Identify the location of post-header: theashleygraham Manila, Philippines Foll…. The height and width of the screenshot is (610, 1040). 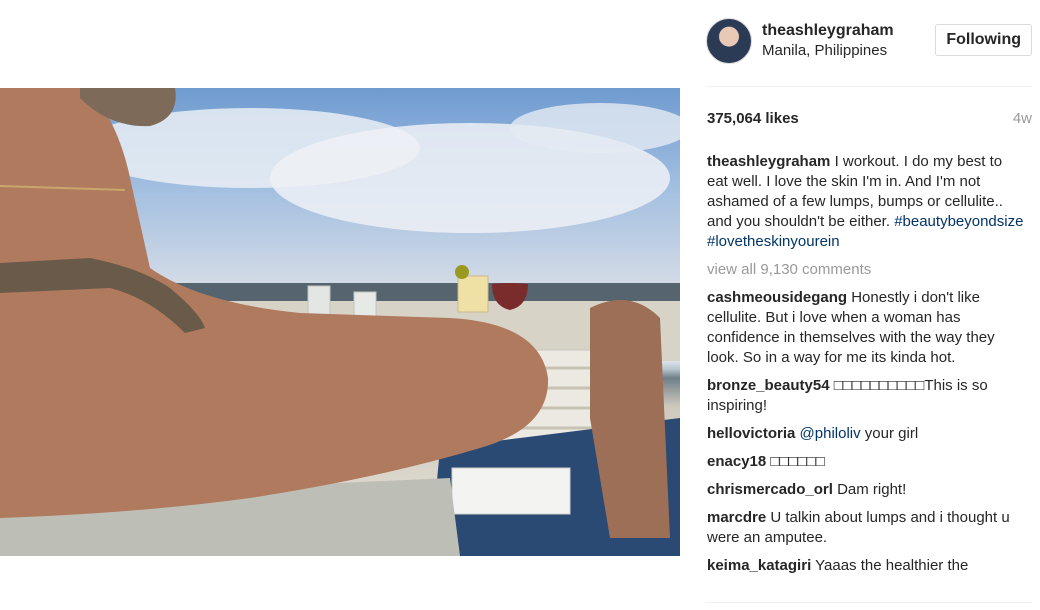
(869, 43).